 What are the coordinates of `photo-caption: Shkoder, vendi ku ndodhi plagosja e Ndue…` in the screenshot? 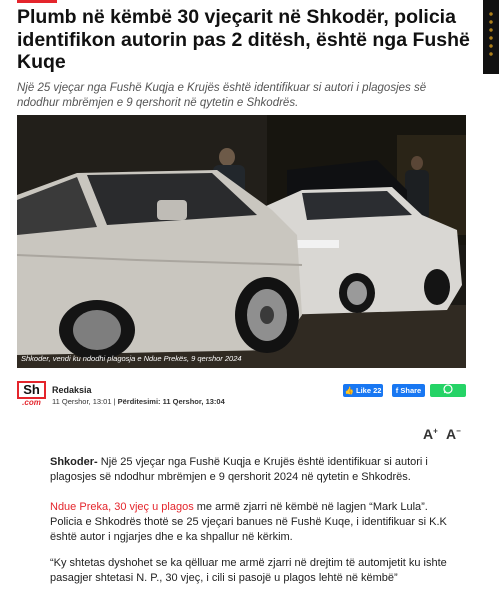 It's located at (131, 358).